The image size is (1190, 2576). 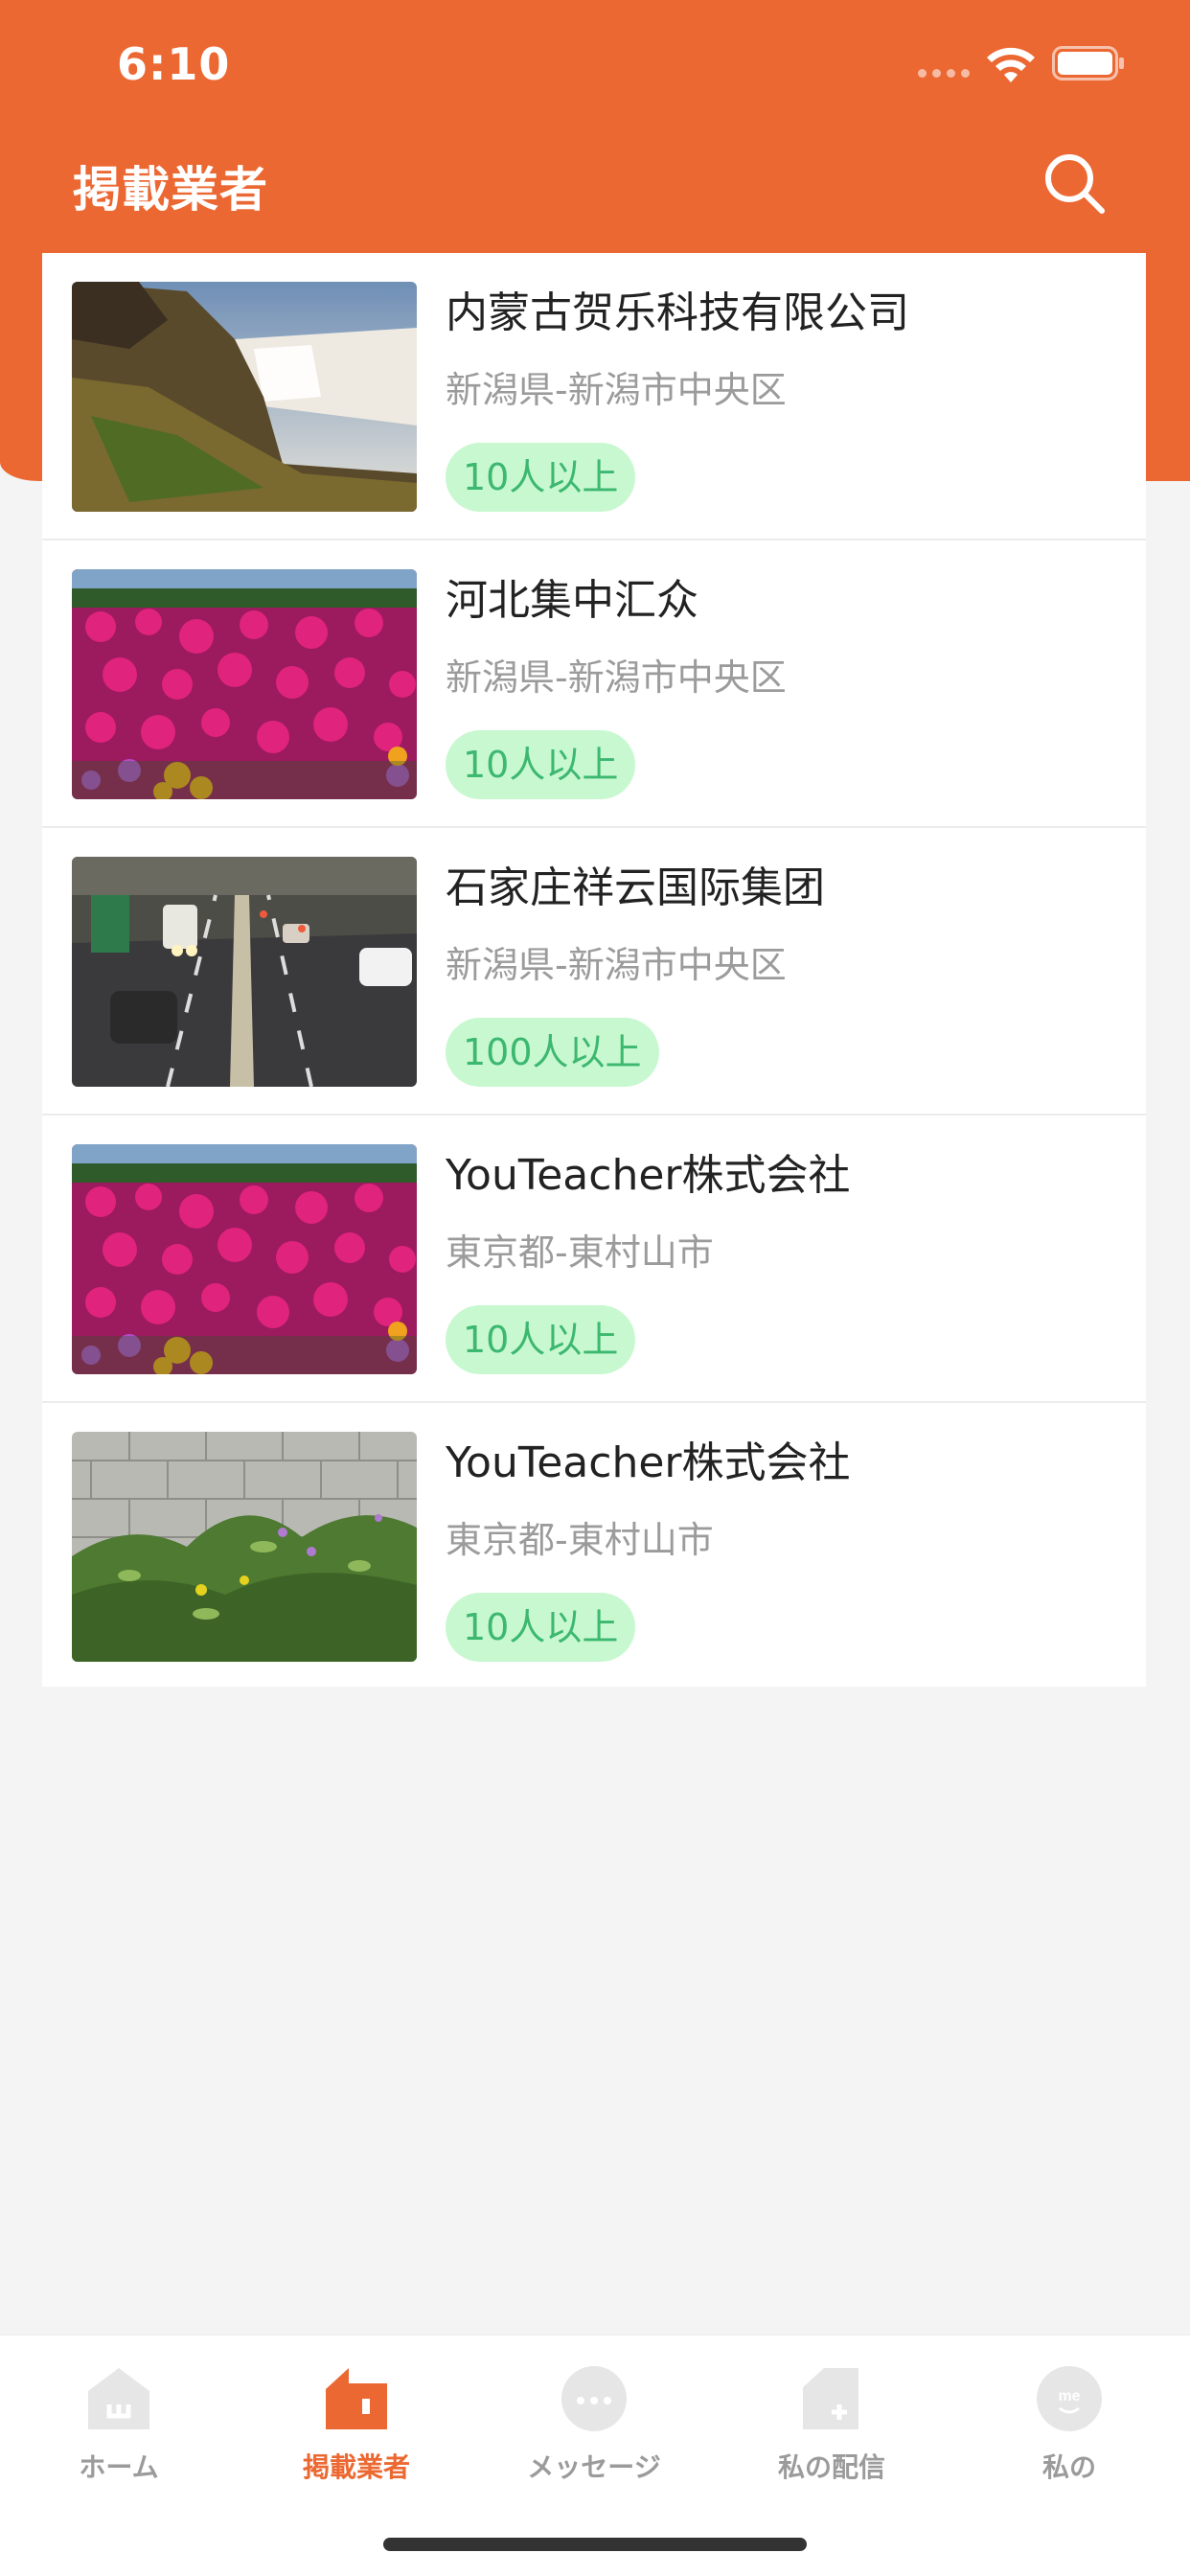 I want to click on battery-icon, so click(x=1088, y=63).